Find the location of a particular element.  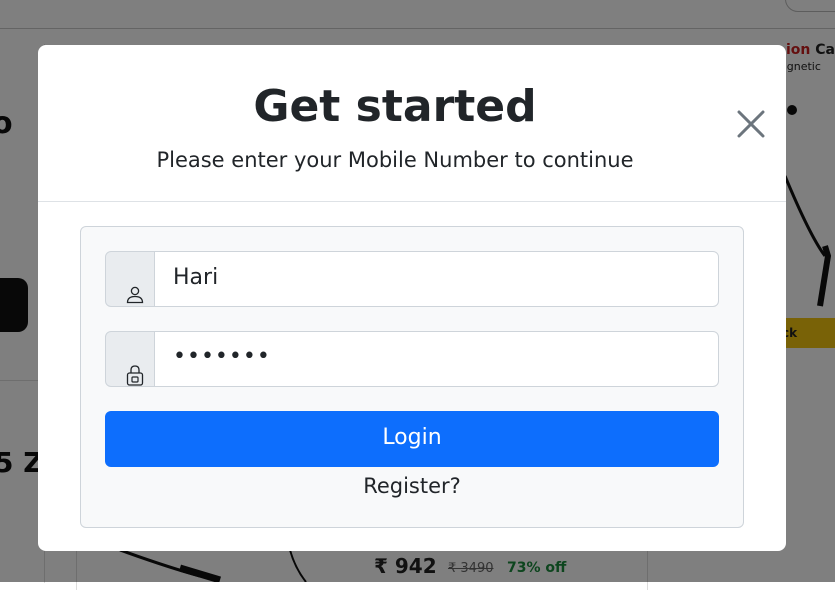

username-input: Hari is located at coordinates (436, 279).